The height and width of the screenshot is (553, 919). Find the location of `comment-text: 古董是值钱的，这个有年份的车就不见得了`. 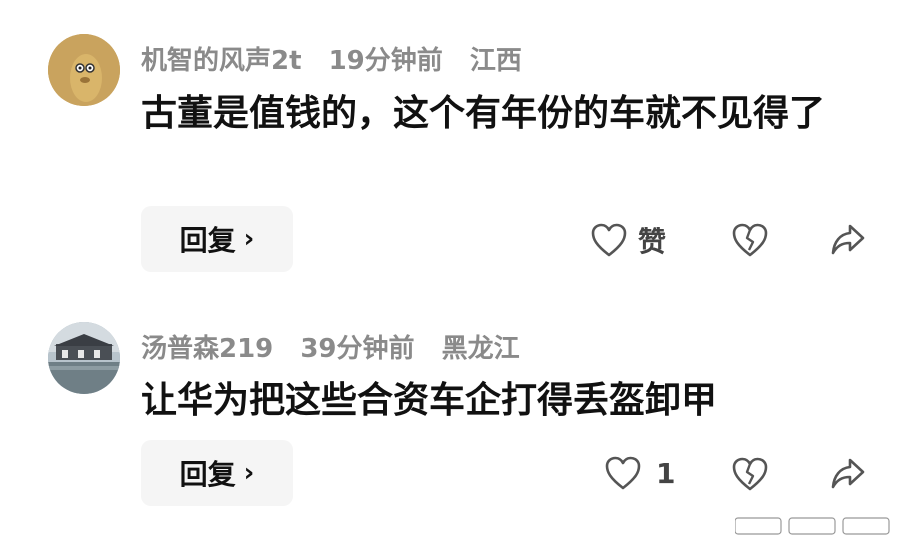

comment-text: 古董是值钱的，这个有年份的车就不见得了 is located at coordinates (483, 113).